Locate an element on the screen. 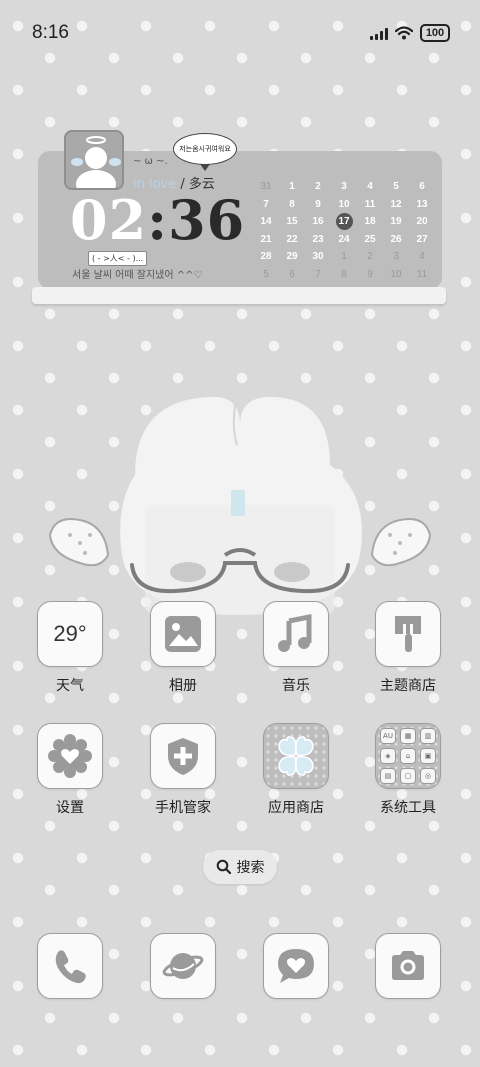 This screenshot has height=1067, width=480. search-label: 搜索 is located at coordinates (250, 868).